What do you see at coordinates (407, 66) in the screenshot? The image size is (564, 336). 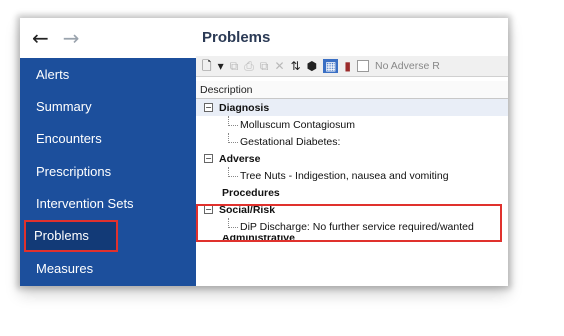 I see `no-adverse-label: No Adverse R` at bounding box center [407, 66].